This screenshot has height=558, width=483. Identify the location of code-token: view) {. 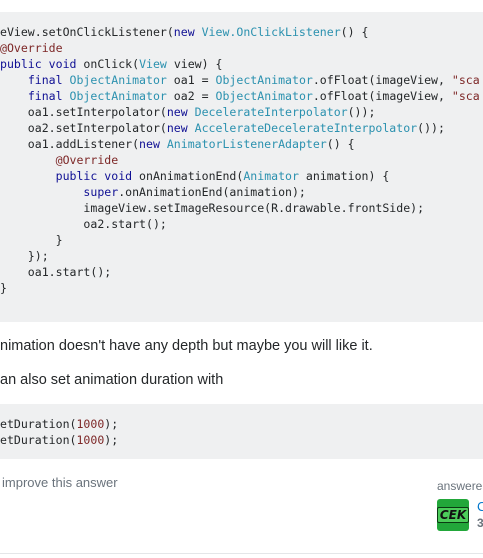
(194, 64).